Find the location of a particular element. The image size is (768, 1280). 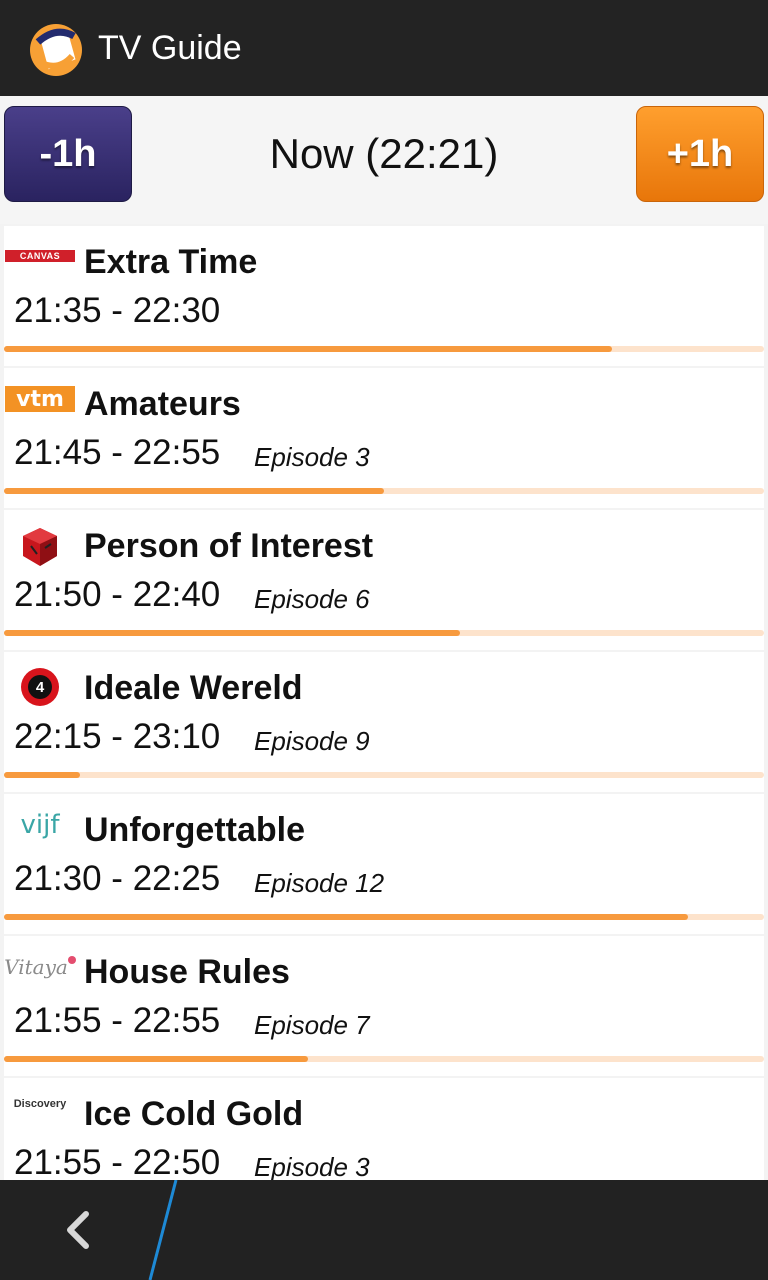

vtm-logo: vtm is located at coordinates (40, 404).